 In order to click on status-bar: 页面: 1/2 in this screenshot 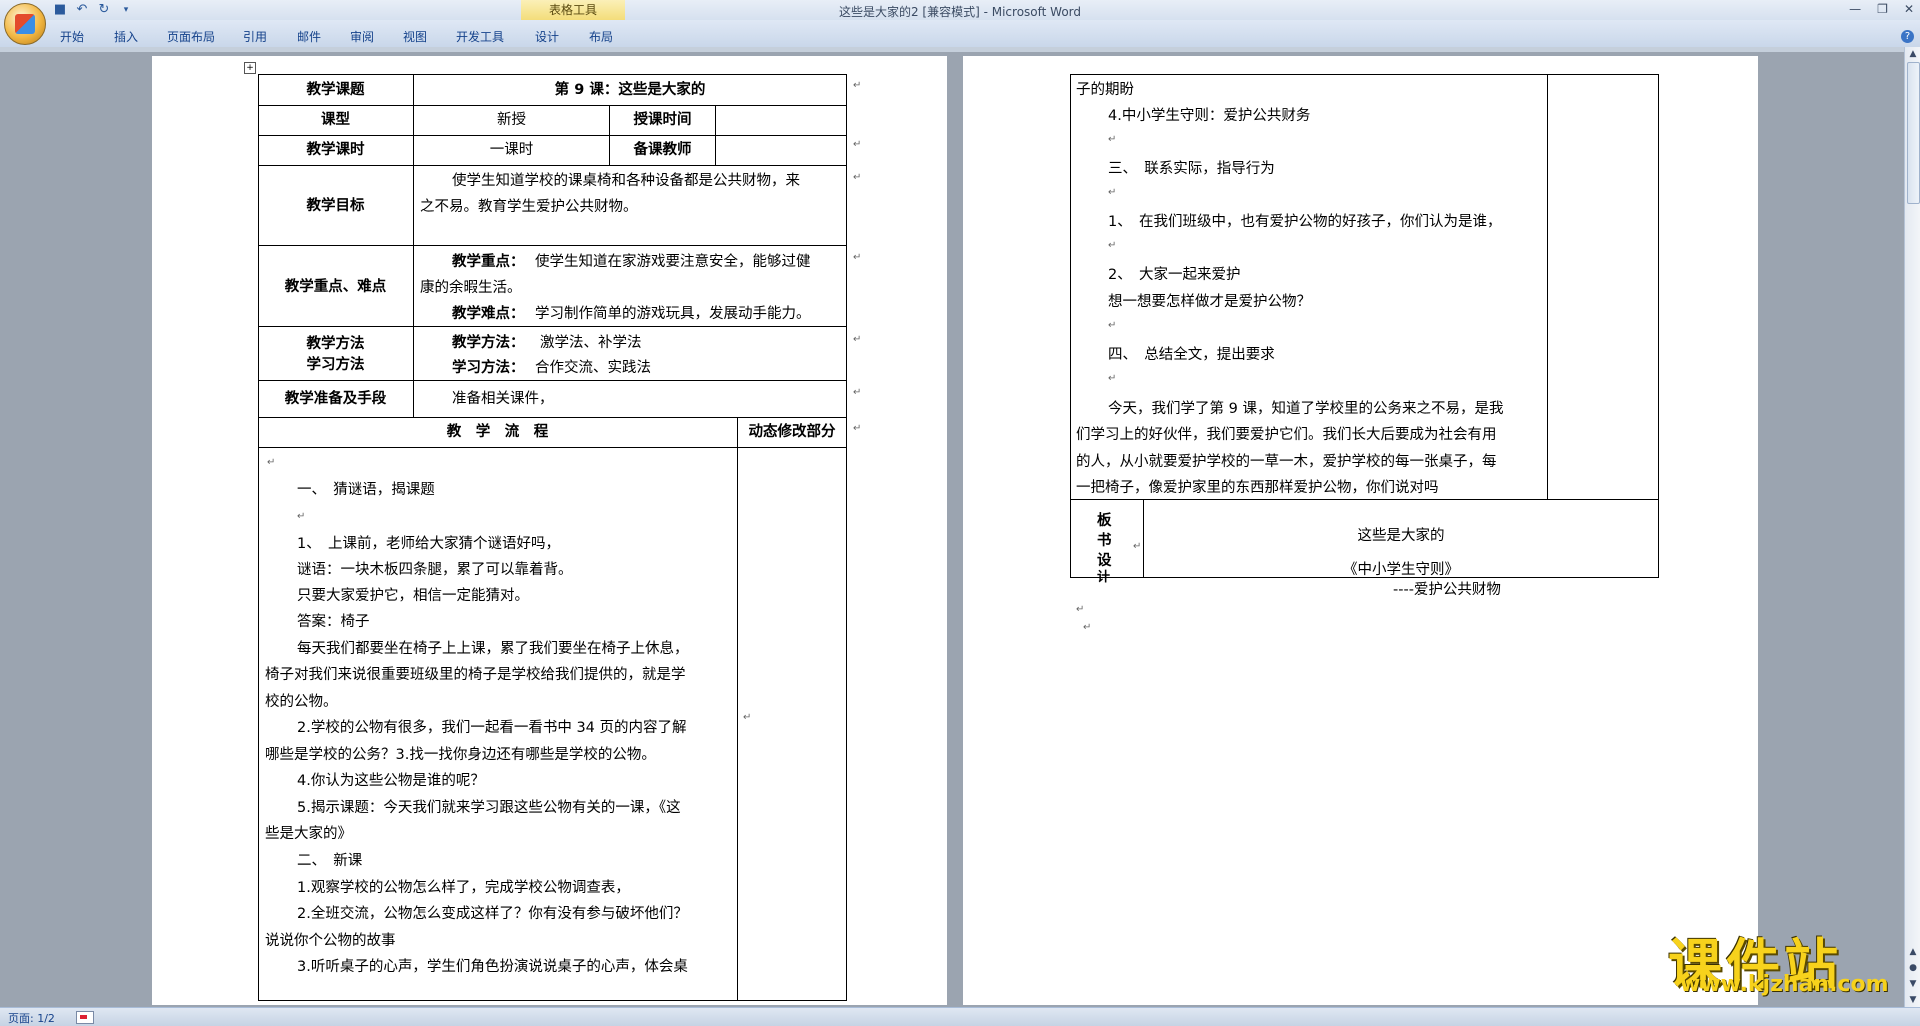, I will do `click(960, 1016)`.